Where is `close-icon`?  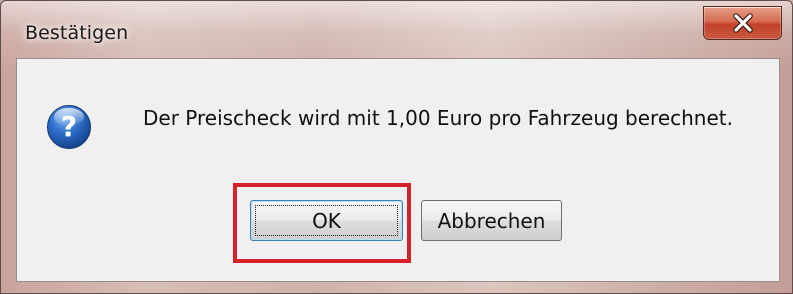 close-icon is located at coordinates (742, 23).